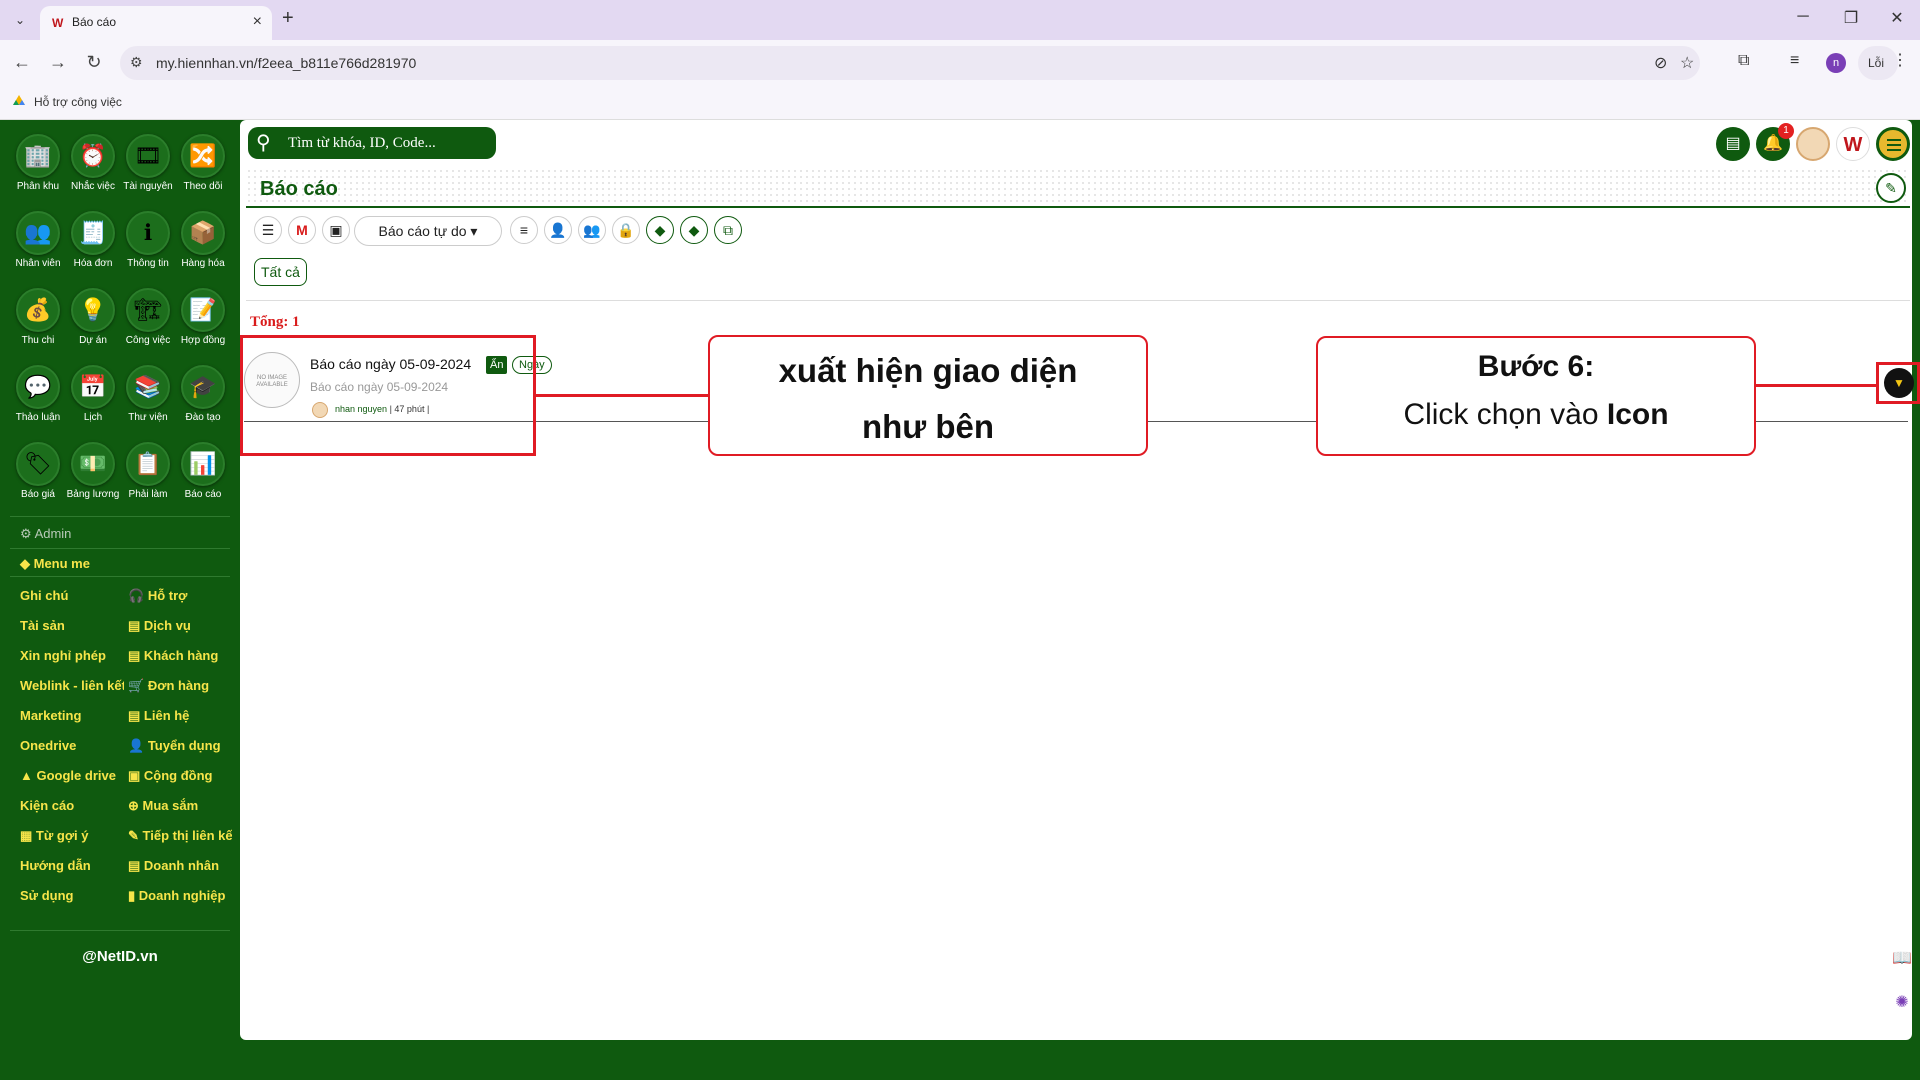  Describe the element at coordinates (180, 776) in the screenshot. I see `sidebar-link: ▣ Cộng đồng` at that location.